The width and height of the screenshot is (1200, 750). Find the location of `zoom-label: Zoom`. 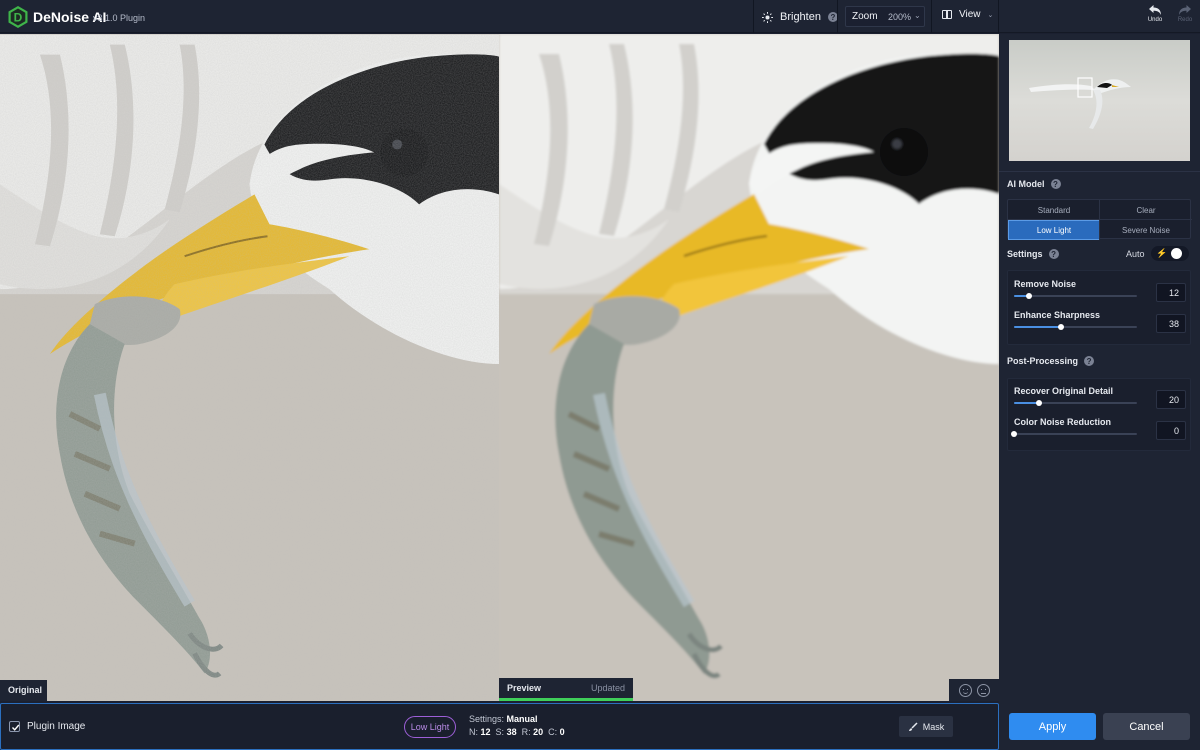

zoom-label: Zoom is located at coordinates (865, 16).